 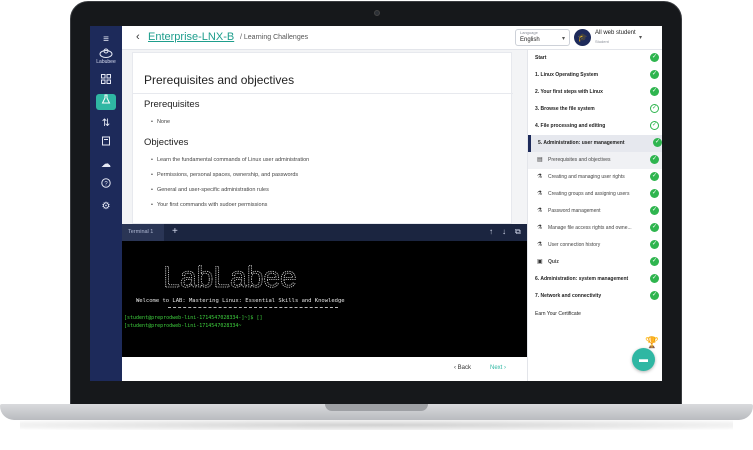 What do you see at coordinates (191, 37) in the screenshot?
I see `course-link: Enterprise-LNX-B` at bounding box center [191, 37].